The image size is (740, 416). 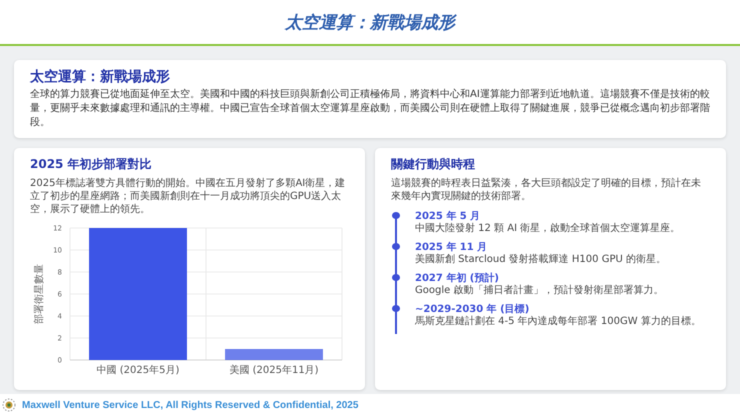 I want to click on comparison-text: 2025年標誌著雙方具體行動的開始。中國在五月發射了多顆AI衛星，建立了初步的星座網路；而美國新創則在十一月成功將頂尖的GPU送入太空，展示了硬體上的領先。, so click(x=188, y=196).